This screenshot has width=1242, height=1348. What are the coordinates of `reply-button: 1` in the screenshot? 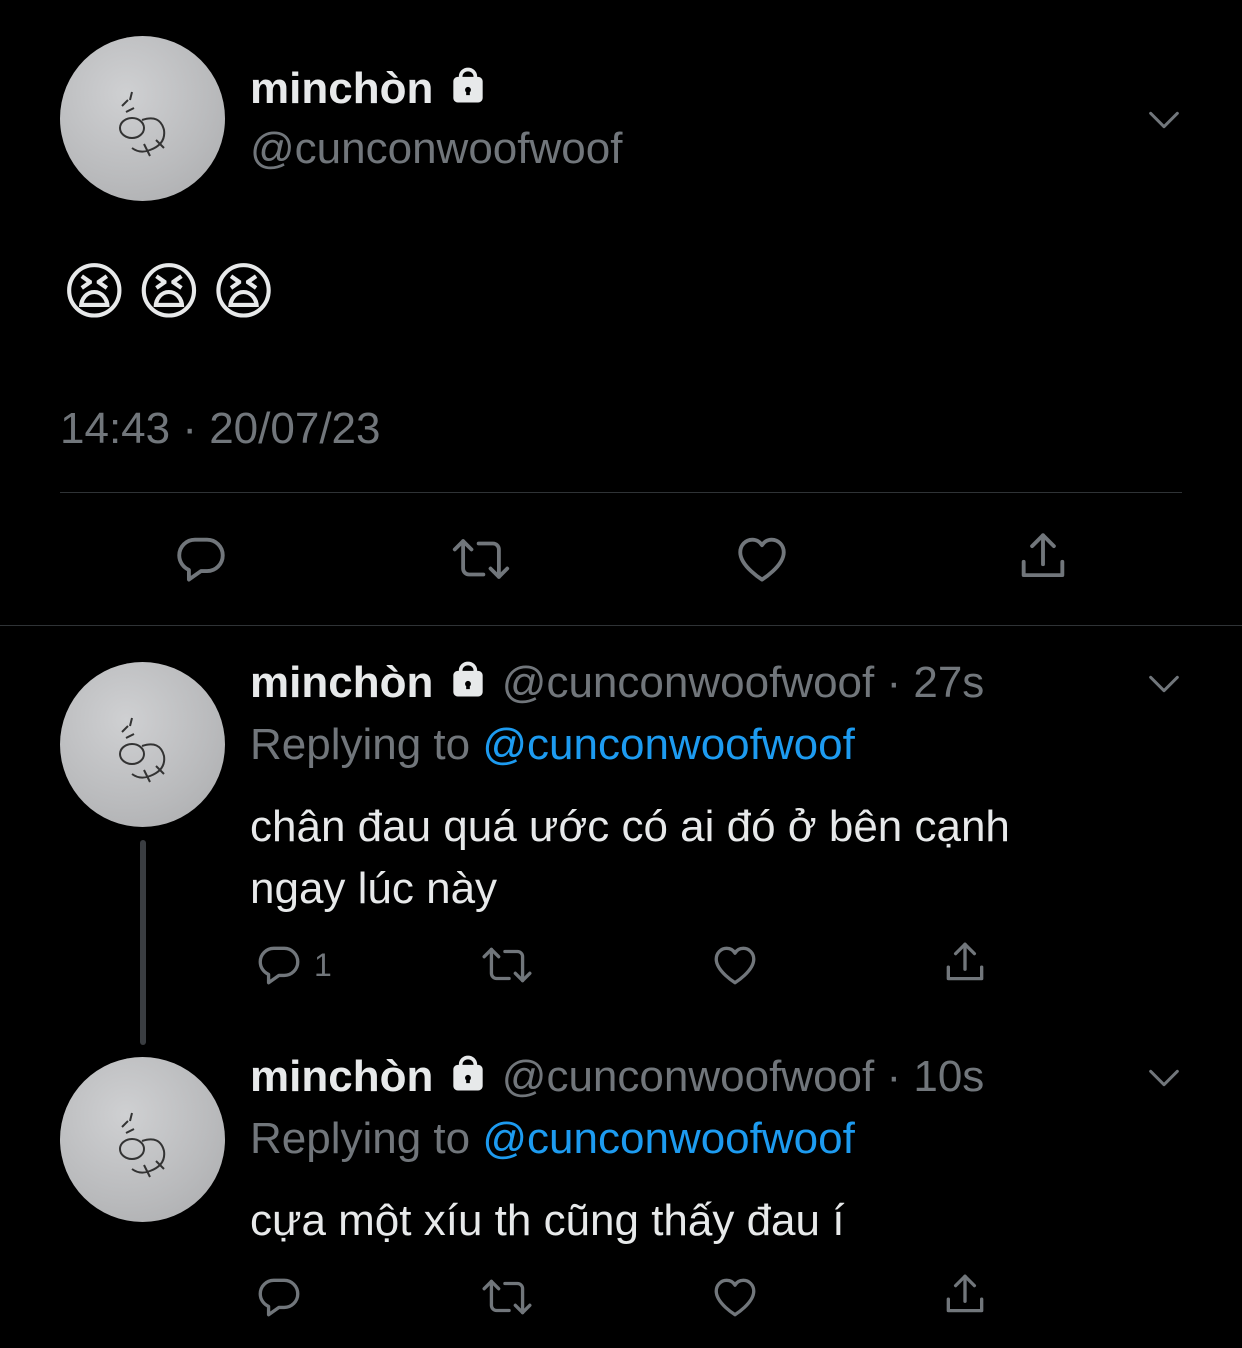 It's located at (293, 965).